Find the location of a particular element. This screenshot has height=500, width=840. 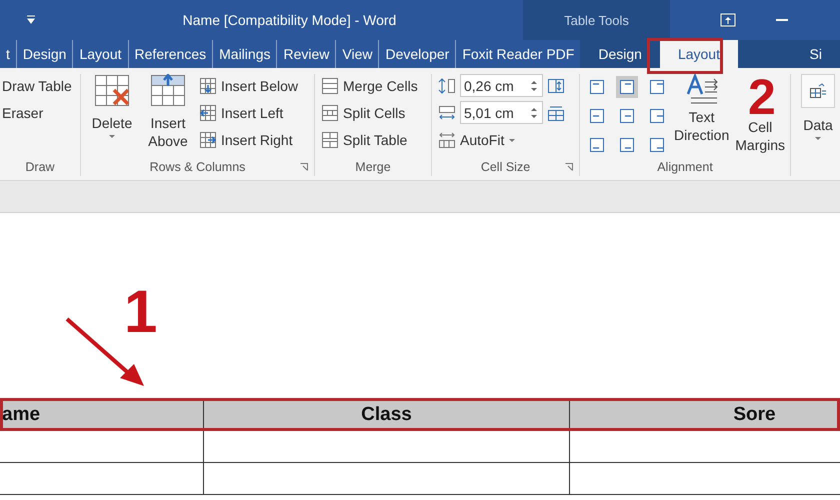

autofit-icon is located at coordinates (447, 139).